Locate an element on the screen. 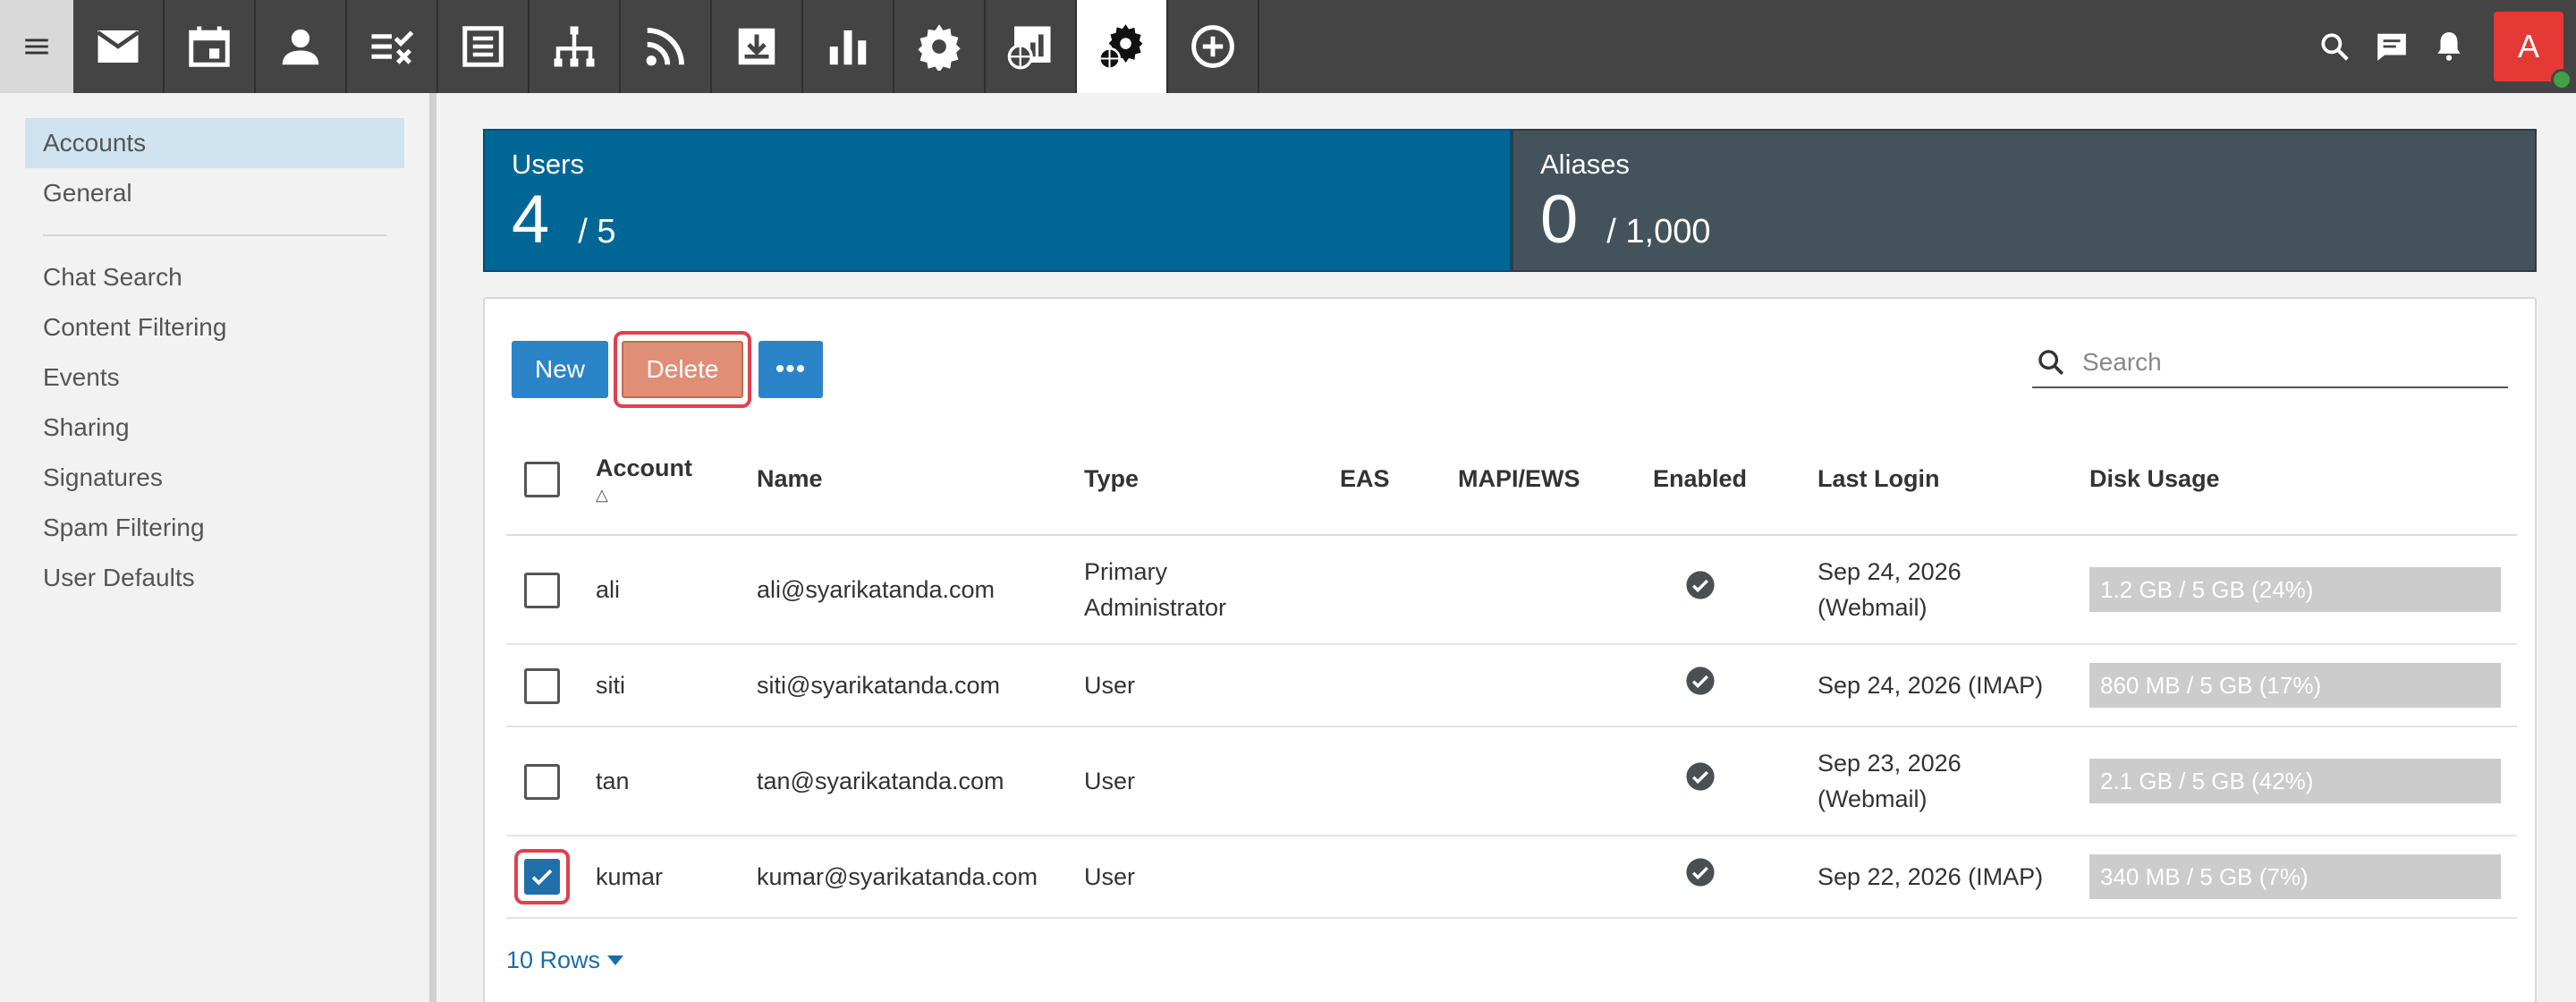 This screenshot has width=2576, height=1002. column-header-last-login: Last Login is located at coordinates (1953, 480).